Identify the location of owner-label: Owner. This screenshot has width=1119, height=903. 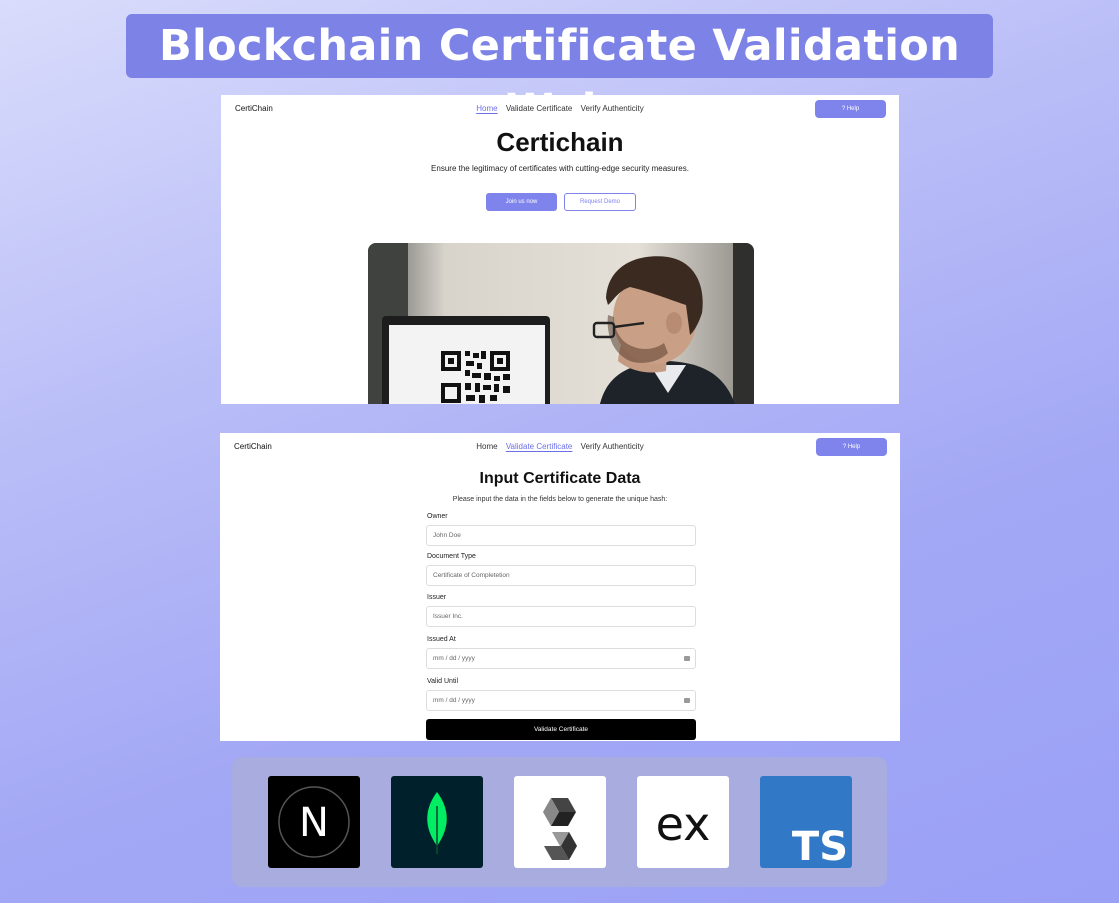
(437, 516).